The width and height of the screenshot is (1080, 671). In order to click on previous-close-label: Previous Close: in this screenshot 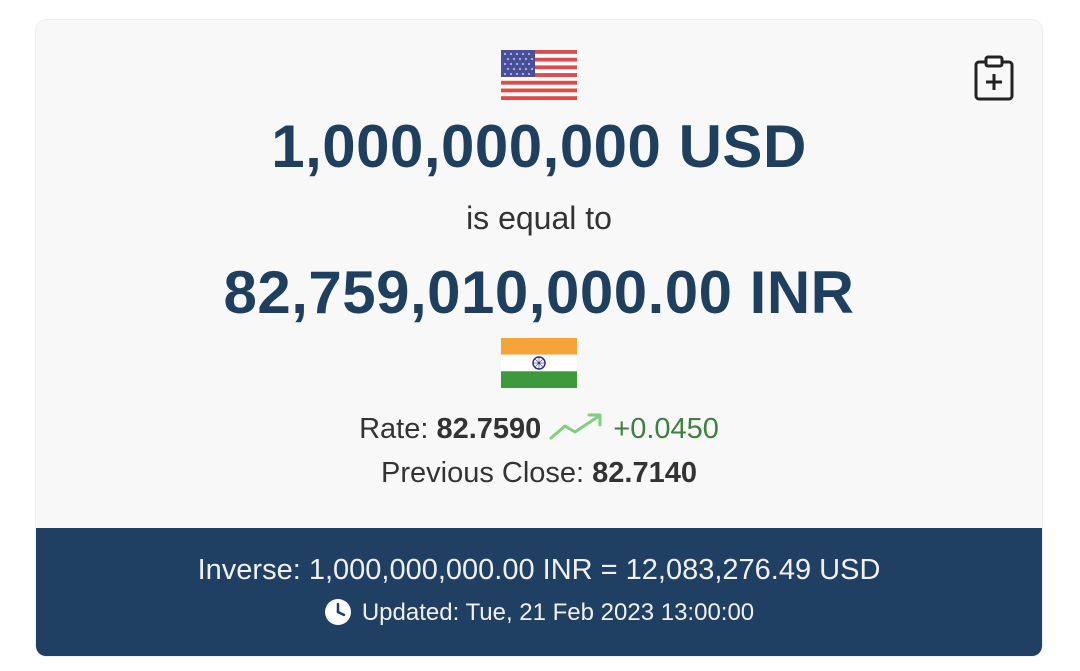, I will do `click(483, 473)`.